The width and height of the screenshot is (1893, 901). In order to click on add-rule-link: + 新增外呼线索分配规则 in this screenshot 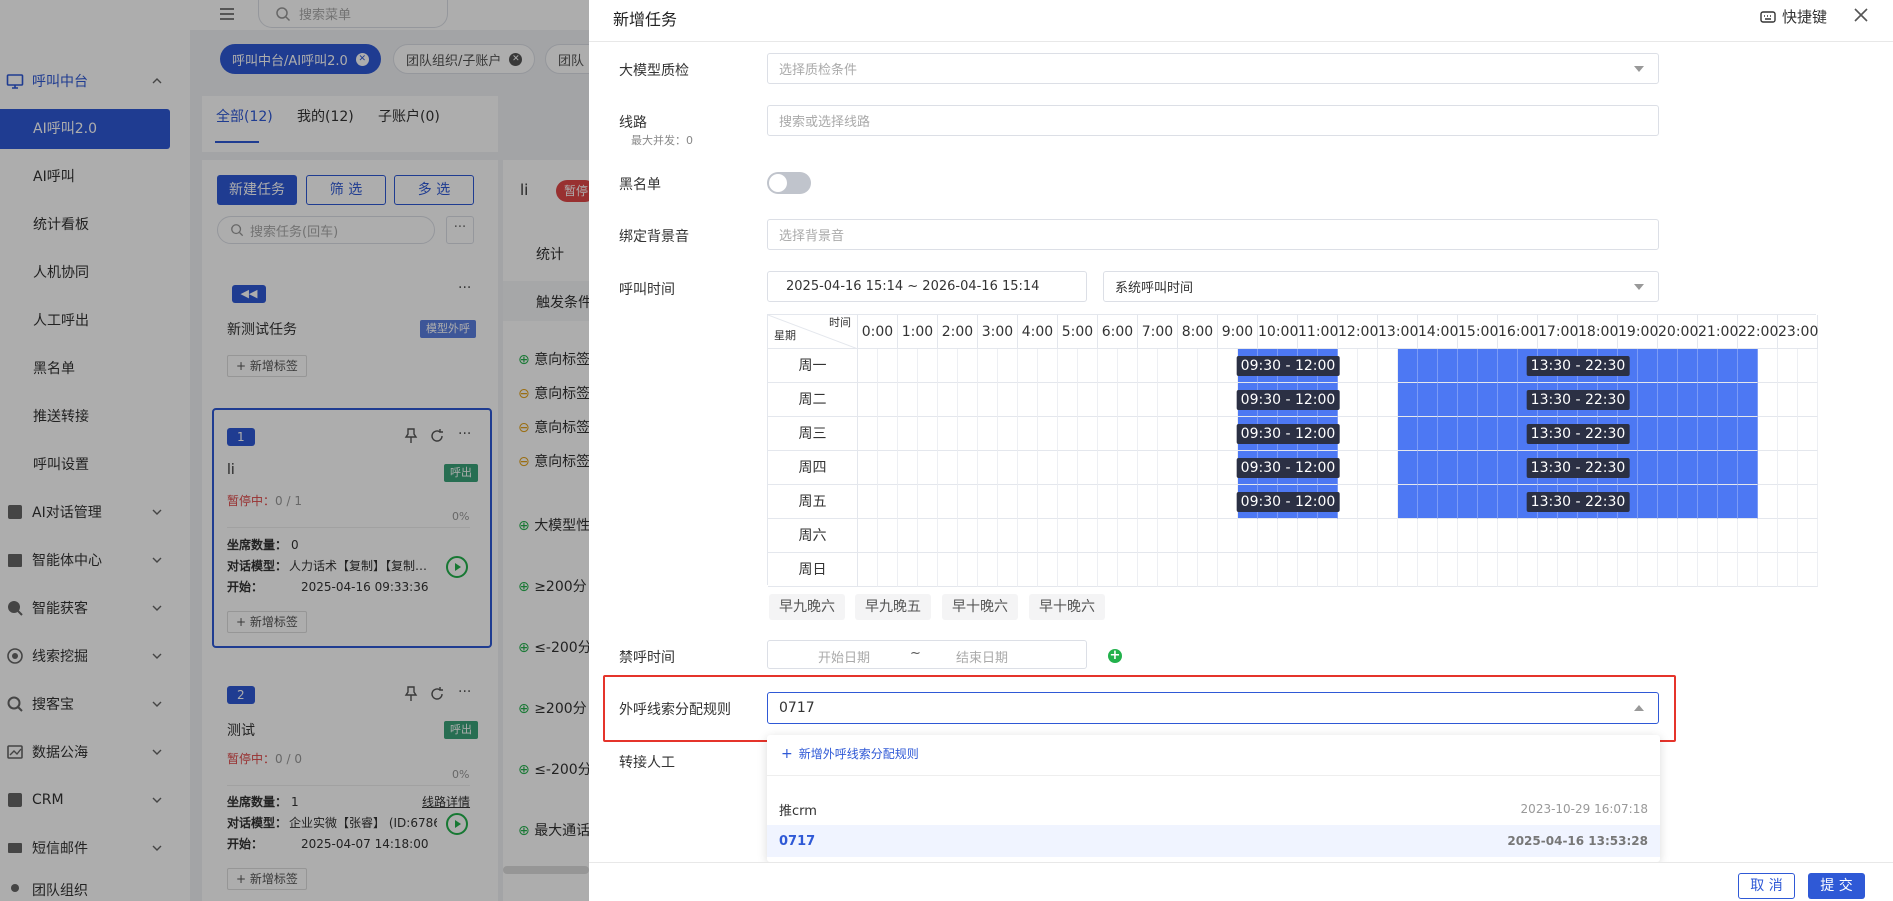, I will do `click(850, 753)`.